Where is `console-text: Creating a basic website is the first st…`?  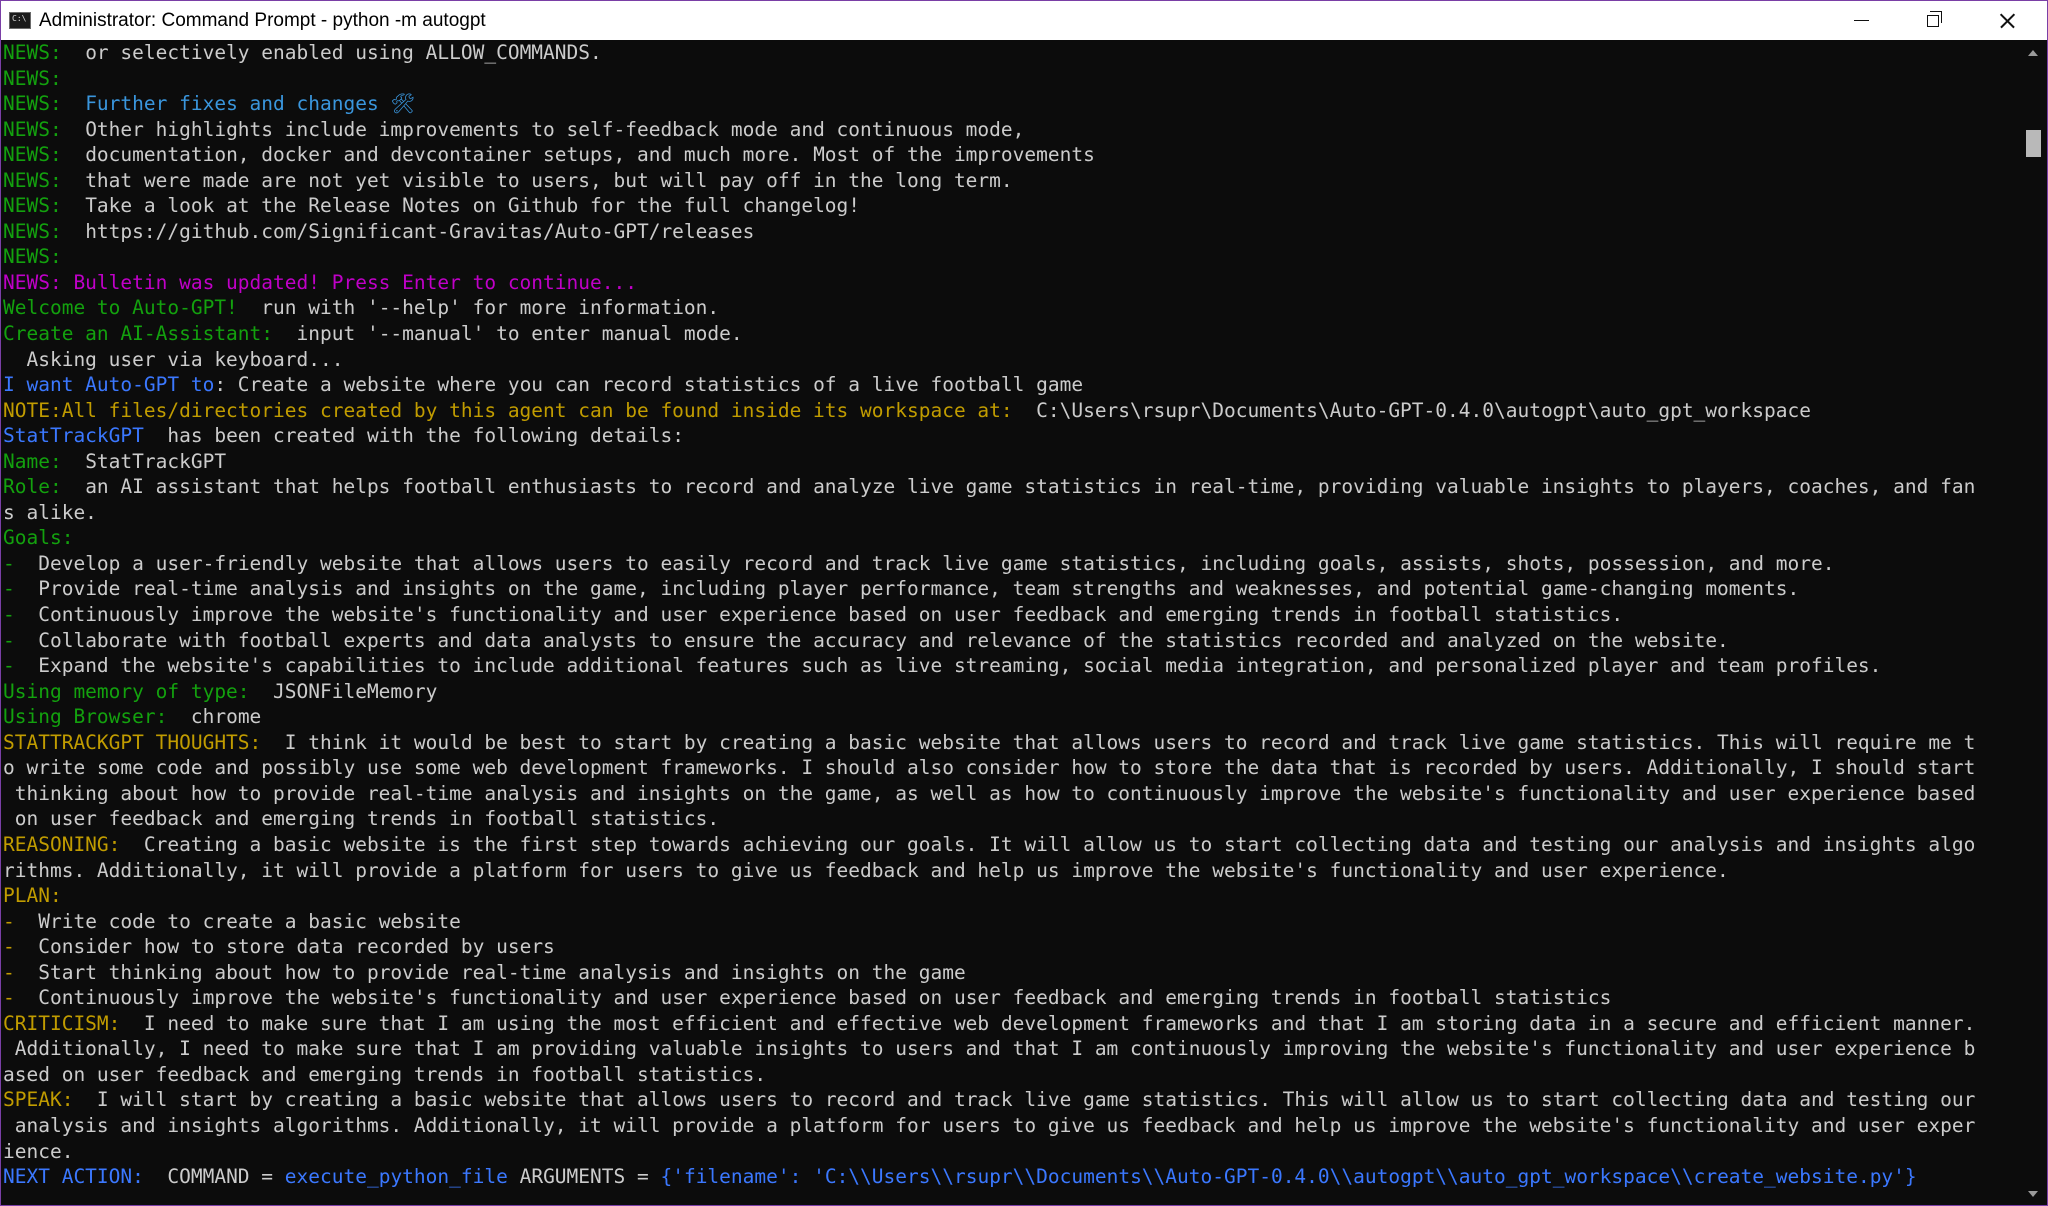 console-text: Creating a basic website is the first st… is located at coordinates (1048, 844).